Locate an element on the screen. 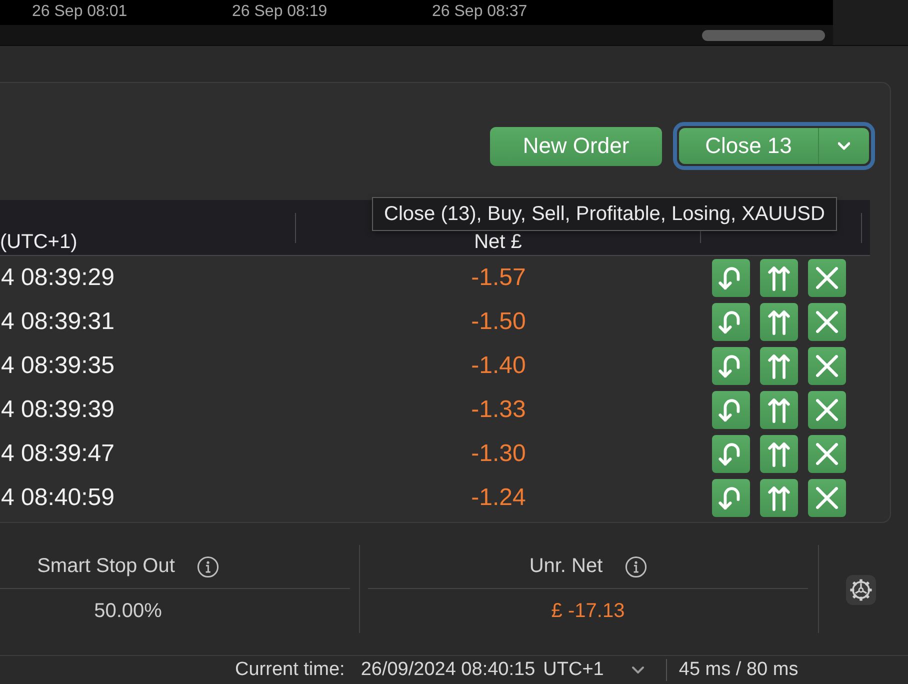 Image resolution: width=908 pixels, height=684 pixels. scrollbar-thumb is located at coordinates (763, 35).